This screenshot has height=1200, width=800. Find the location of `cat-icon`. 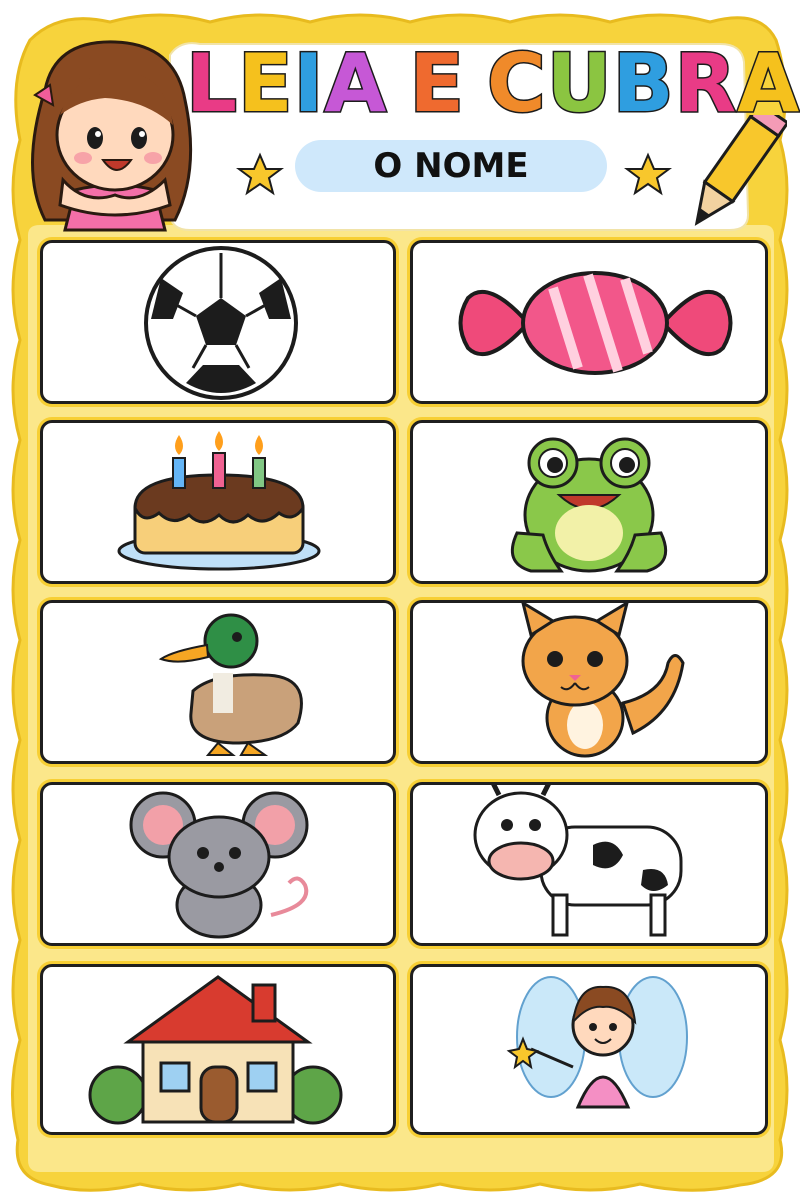

cat-icon is located at coordinates (603, 680).